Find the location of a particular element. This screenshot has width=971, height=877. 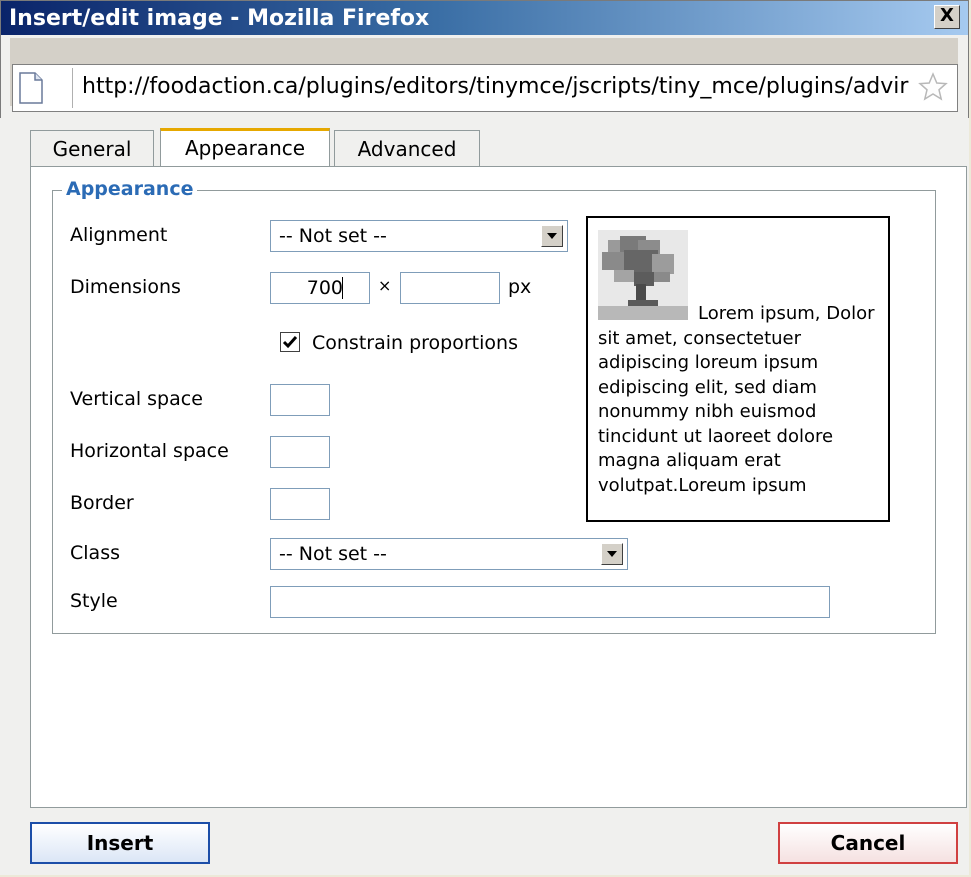

style-input is located at coordinates (550, 602).